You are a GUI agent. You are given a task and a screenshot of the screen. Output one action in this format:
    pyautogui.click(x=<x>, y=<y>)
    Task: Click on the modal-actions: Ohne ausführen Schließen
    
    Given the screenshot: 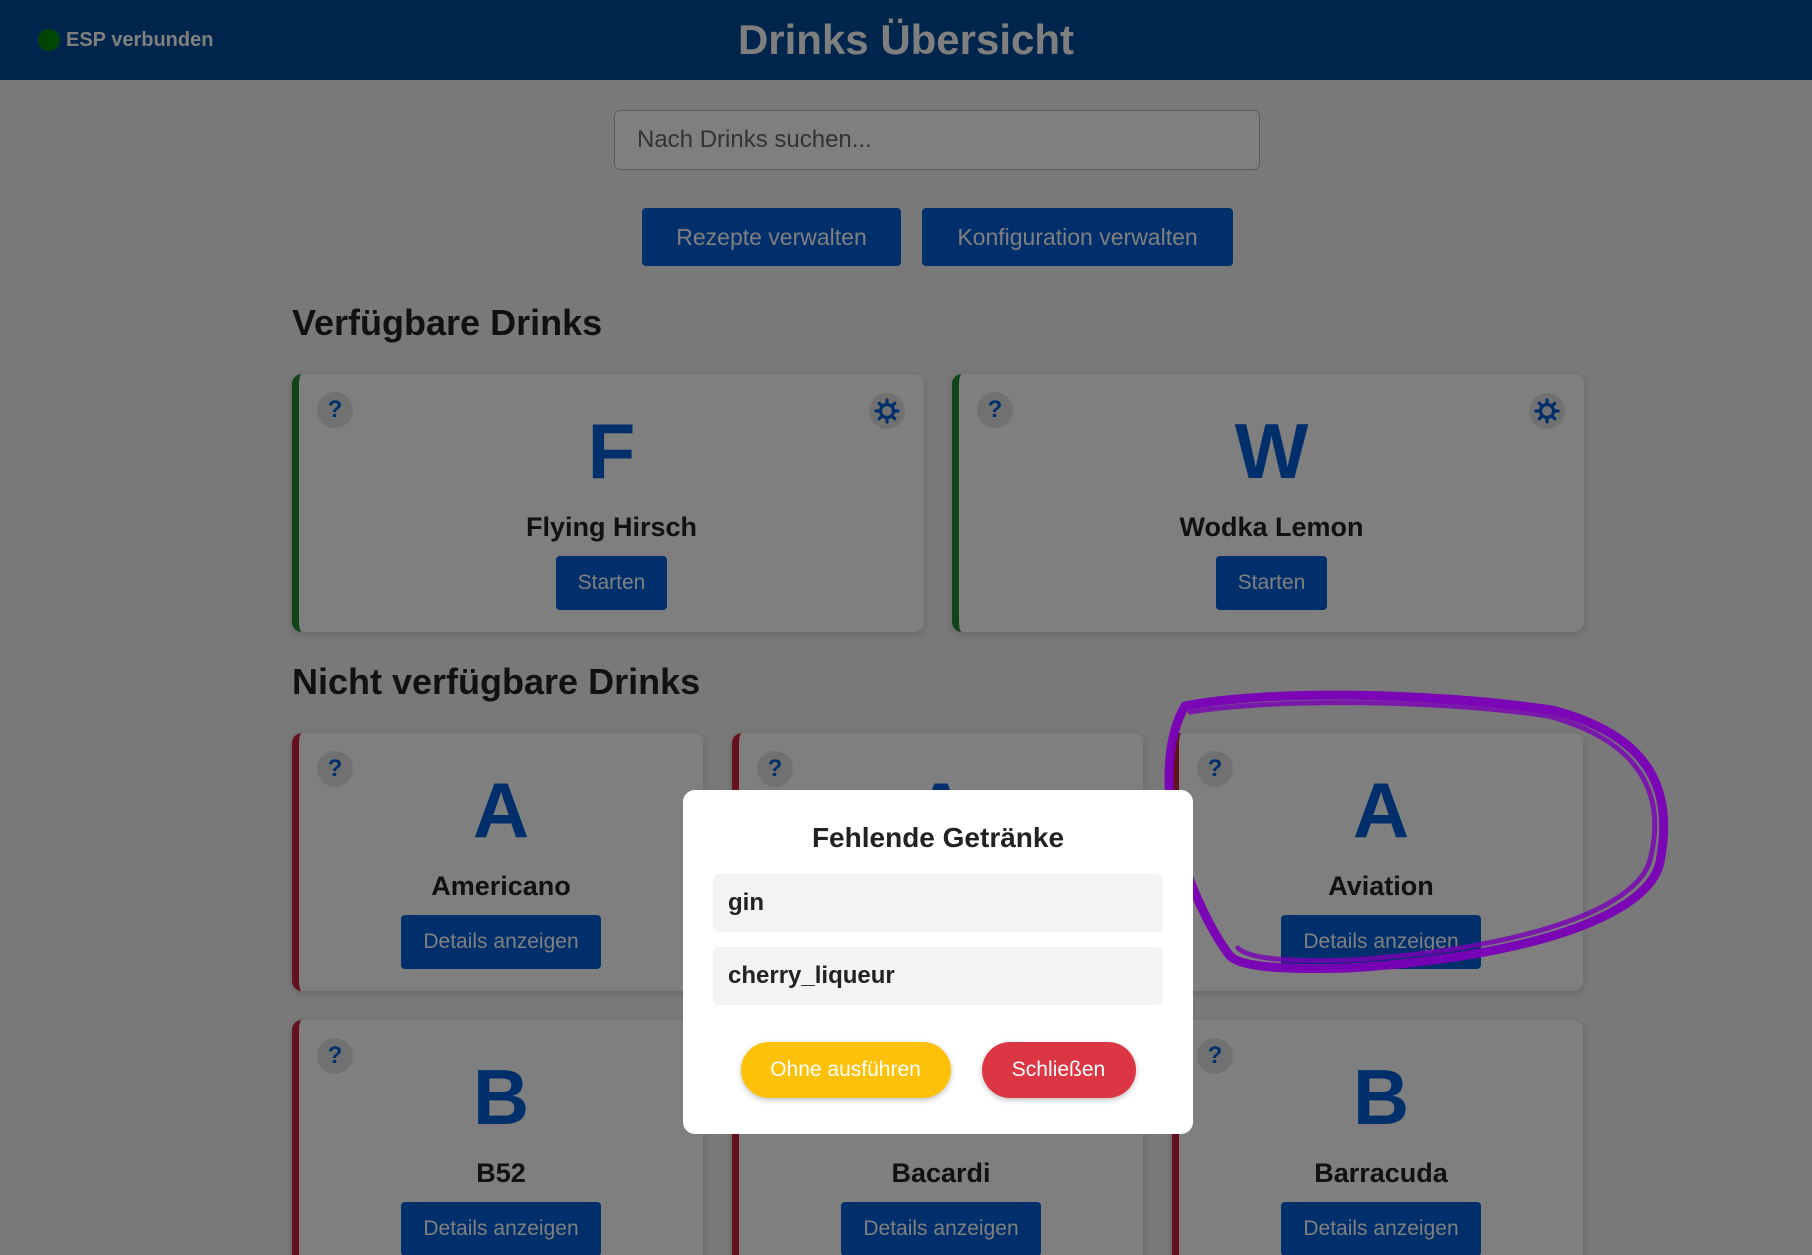 What is the action you would take?
    pyautogui.click(x=938, y=1070)
    